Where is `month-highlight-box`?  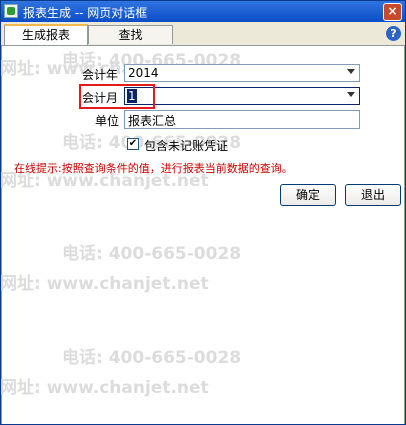 month-highlight-box is located at coordinates (117, 96).